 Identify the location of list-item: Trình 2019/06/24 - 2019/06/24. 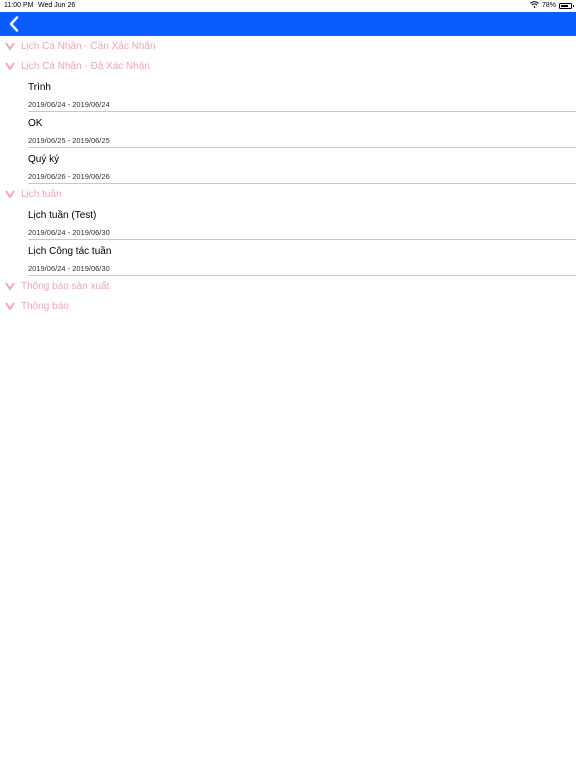
(302, 94).